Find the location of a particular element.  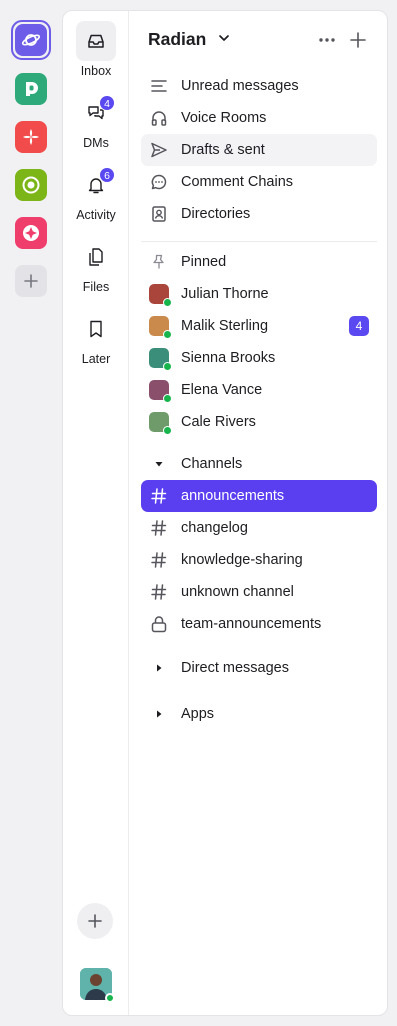

menu-drafts-sent: Drafts & sent is located at coordinates (259, 150).